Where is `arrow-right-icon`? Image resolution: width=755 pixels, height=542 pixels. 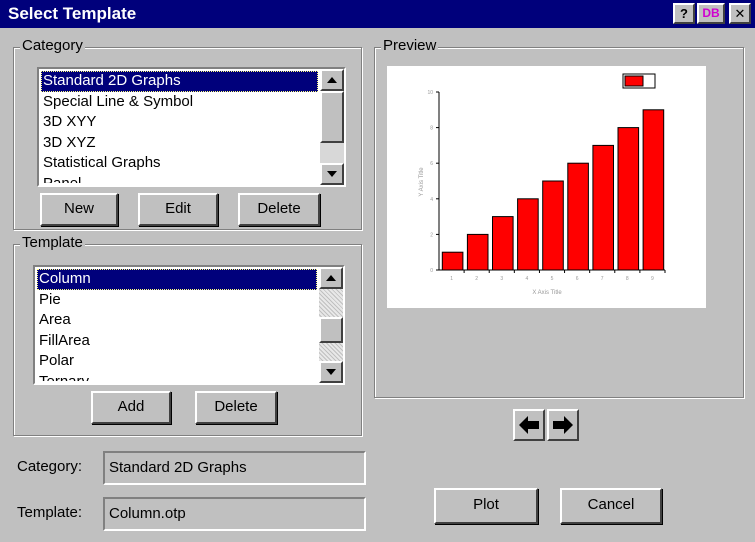
arrow-right-icon is located at coordinates (563, 425).